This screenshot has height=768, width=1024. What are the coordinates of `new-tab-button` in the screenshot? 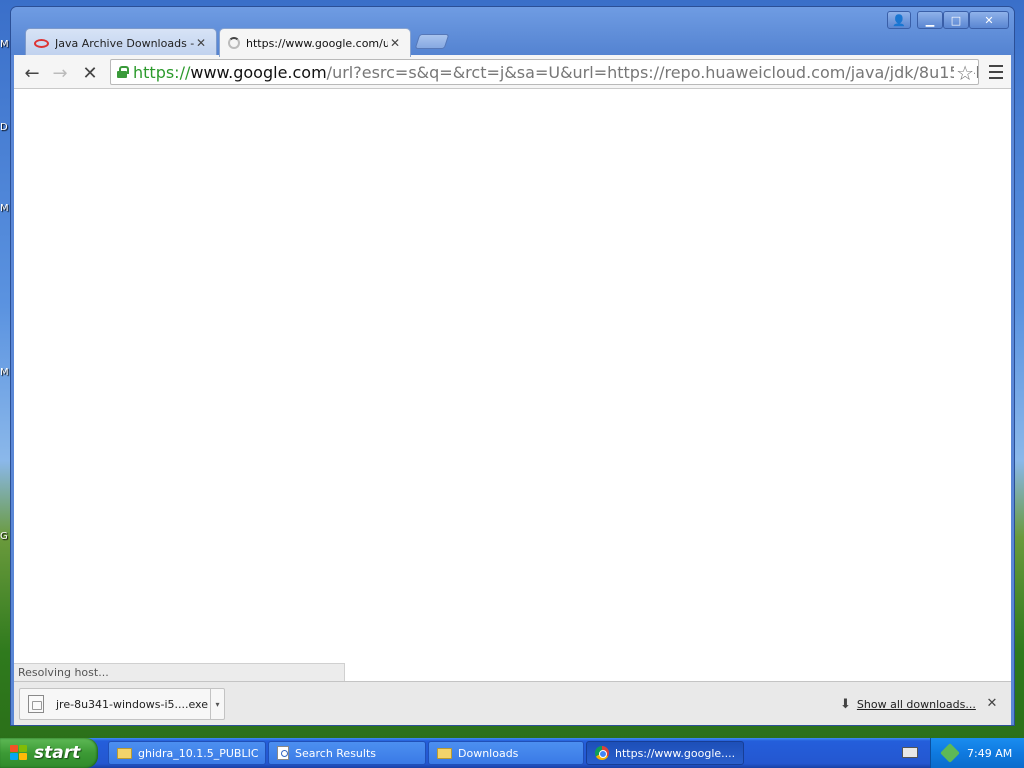 It's located at (432, 41).